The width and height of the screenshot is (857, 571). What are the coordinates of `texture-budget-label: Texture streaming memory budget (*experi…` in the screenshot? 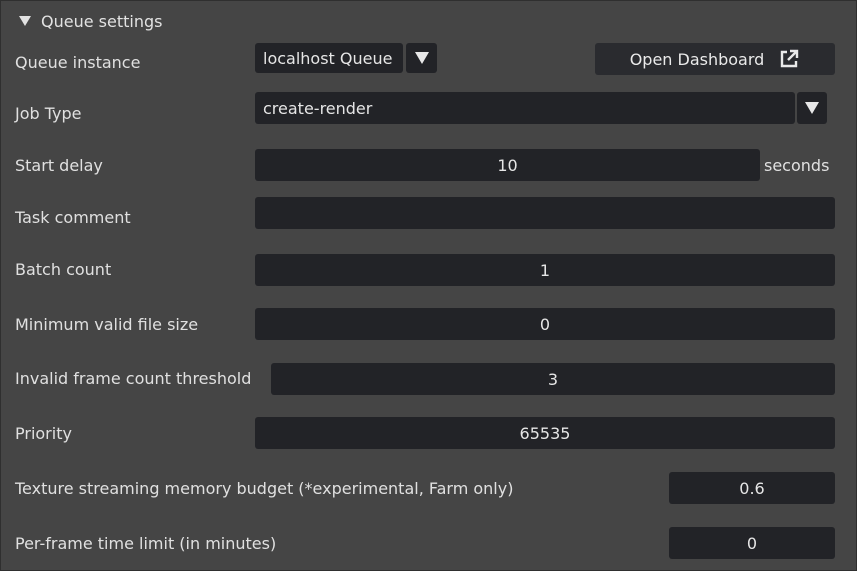 It's located at (264, 488).